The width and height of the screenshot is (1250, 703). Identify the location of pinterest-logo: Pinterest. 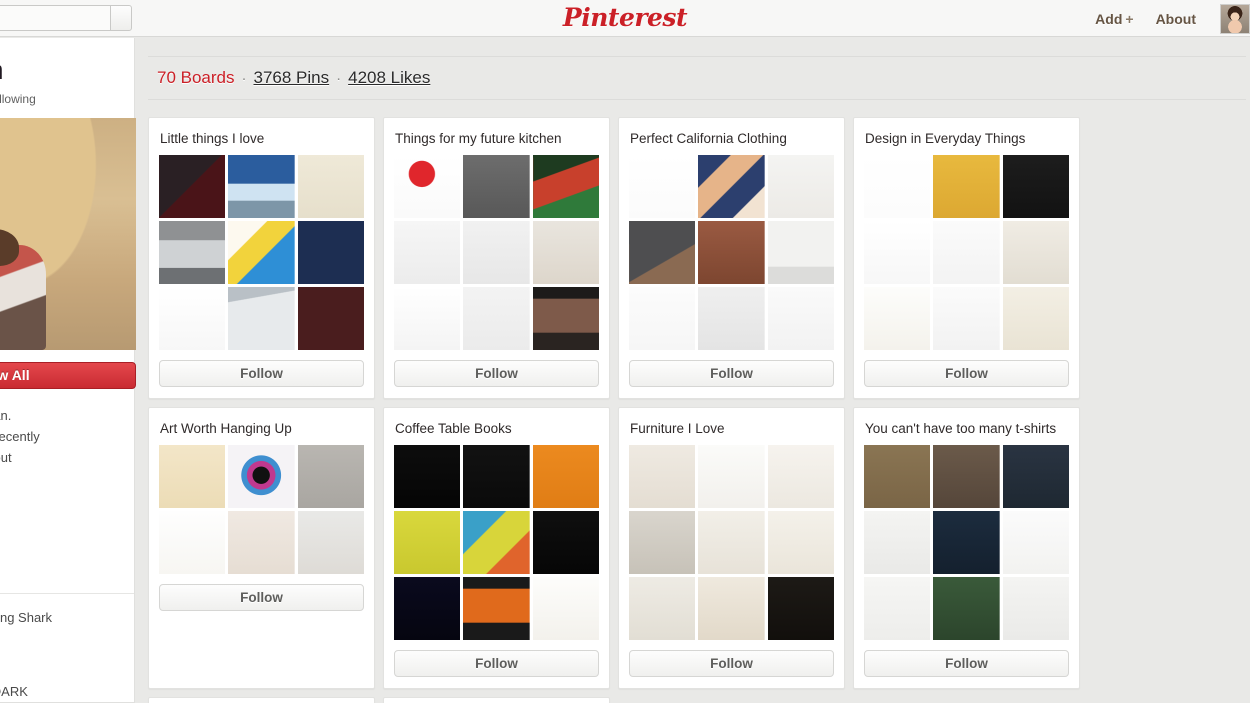
(625, 17).